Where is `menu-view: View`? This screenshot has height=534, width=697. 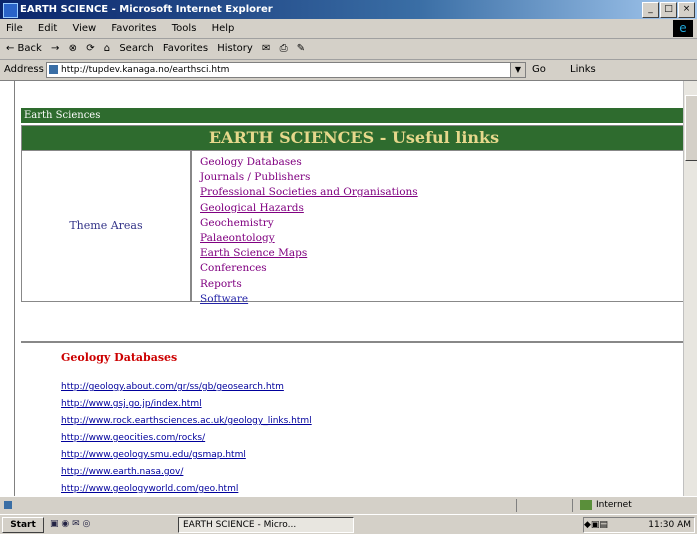 menu-view: View is located at coordinates (84, 28).